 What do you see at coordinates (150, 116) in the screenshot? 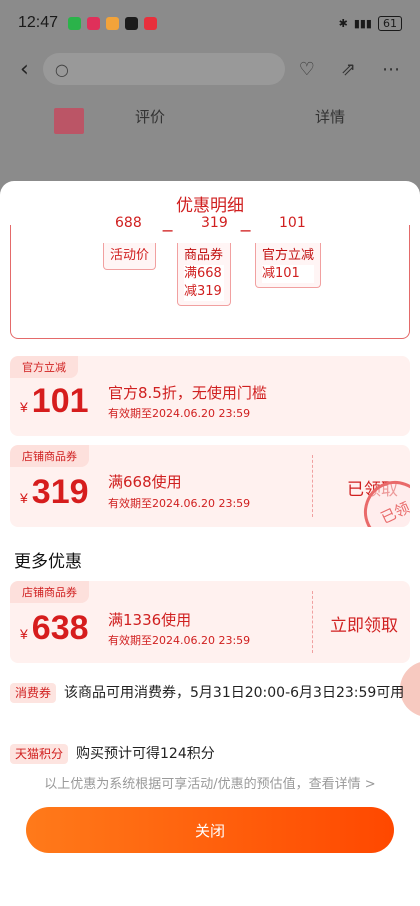
I see `tab-reviews: 评价` at bounding box center [150, 116].